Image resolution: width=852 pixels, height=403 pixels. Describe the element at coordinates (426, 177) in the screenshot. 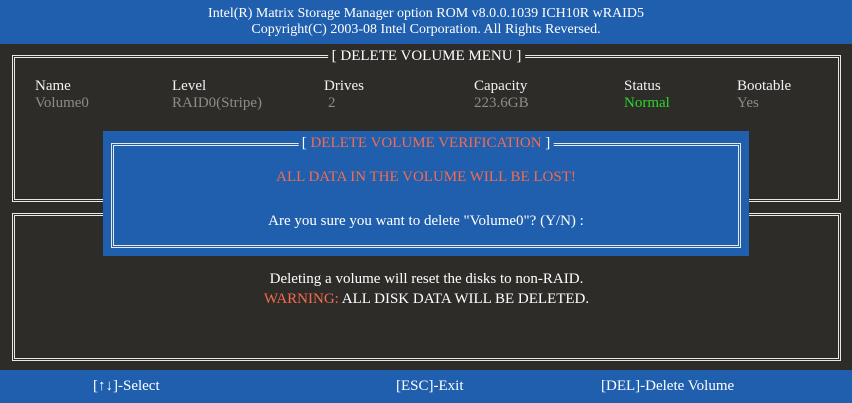

I see `dialog-warning-text: ALL DATA IN THE VOLUME WILL BE LOST!` at that location.